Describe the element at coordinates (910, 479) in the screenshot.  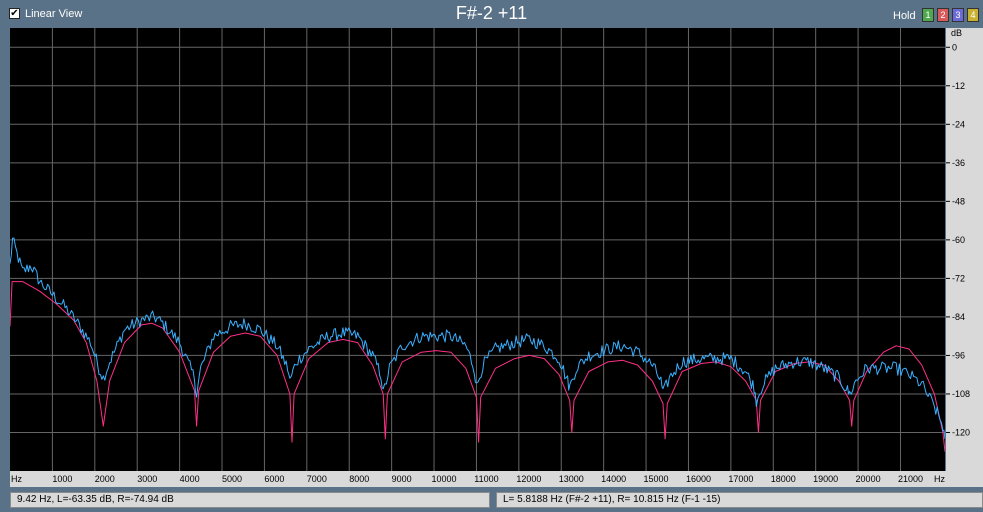
I see `x-tick-label: 21000` at that location.